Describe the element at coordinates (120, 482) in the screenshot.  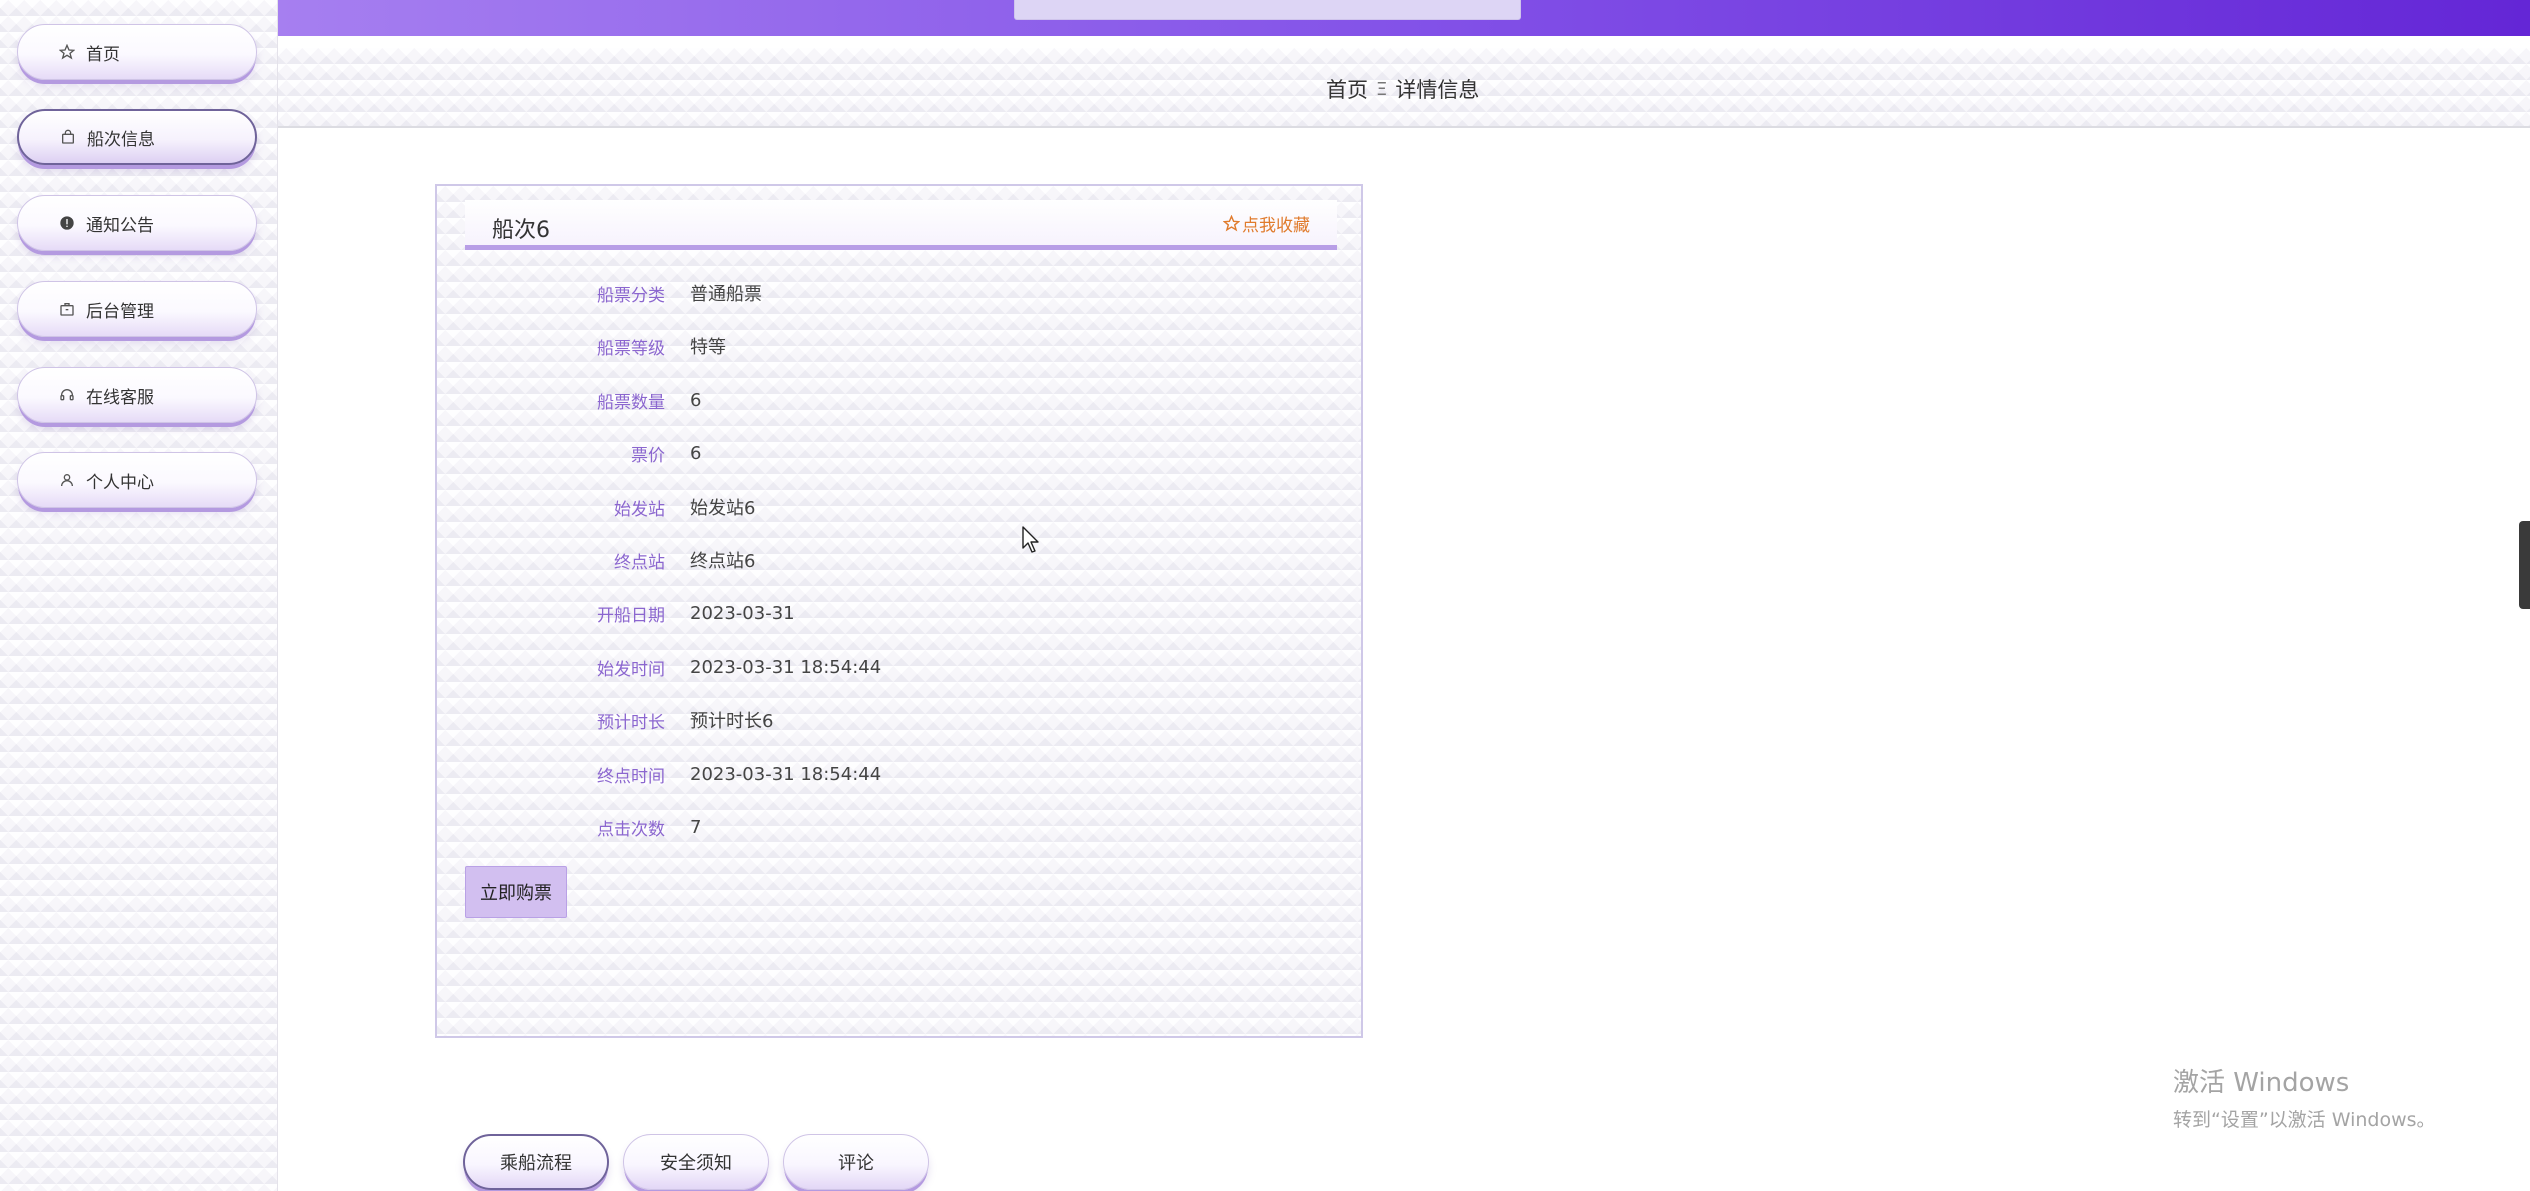
I see `sidebar-item-label: 个人中心` at that location.